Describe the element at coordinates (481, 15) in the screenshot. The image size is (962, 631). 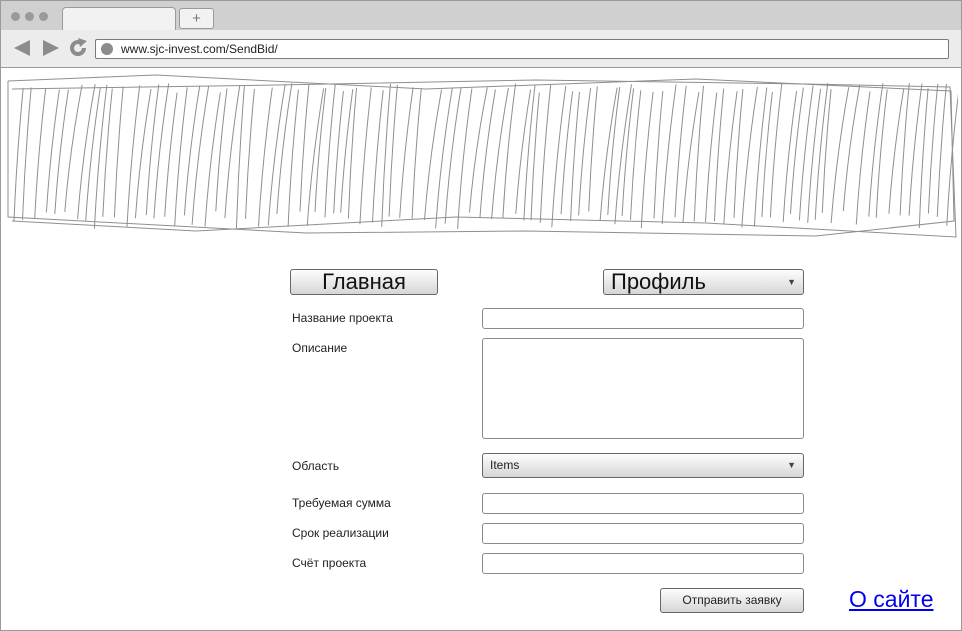
I see `tab-bar: +` at that location.